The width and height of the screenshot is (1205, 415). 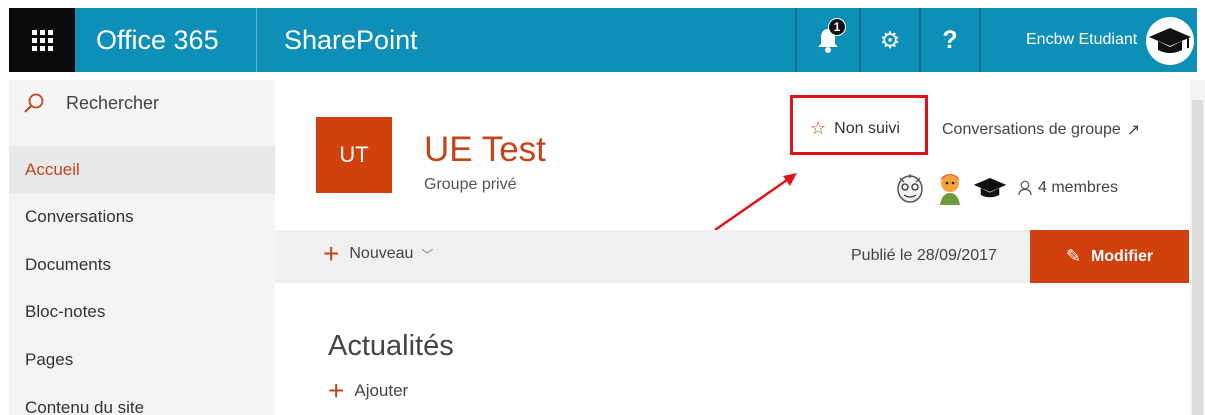 I want to click on search-placeholder: Rechercher, so click(x=113, y=103).